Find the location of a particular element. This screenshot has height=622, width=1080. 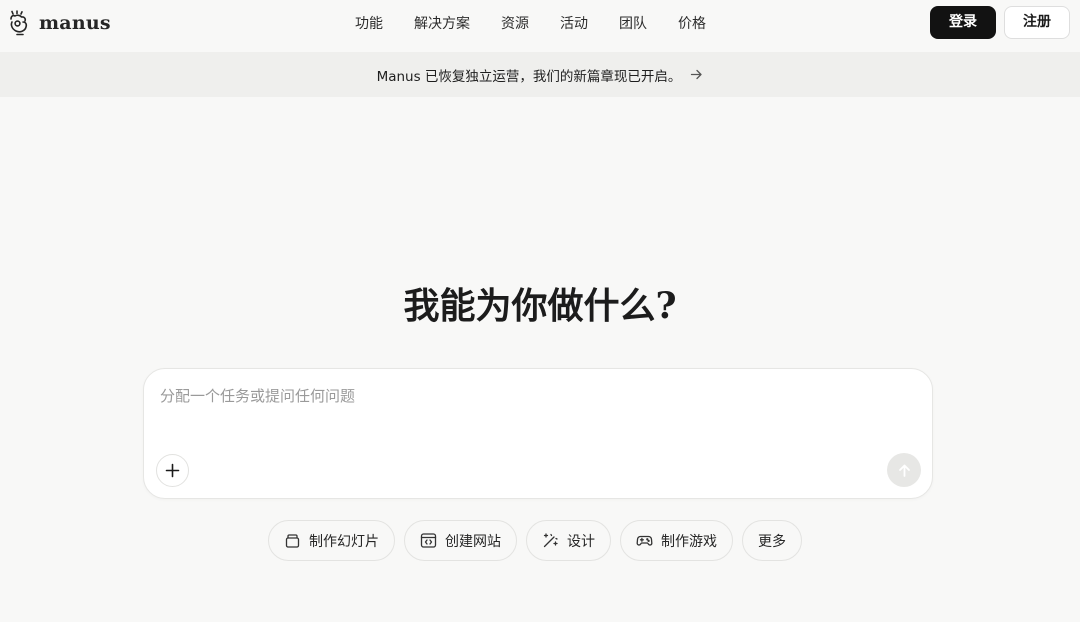

quick-action-label: 更多 is located at coordinates (772, 541).